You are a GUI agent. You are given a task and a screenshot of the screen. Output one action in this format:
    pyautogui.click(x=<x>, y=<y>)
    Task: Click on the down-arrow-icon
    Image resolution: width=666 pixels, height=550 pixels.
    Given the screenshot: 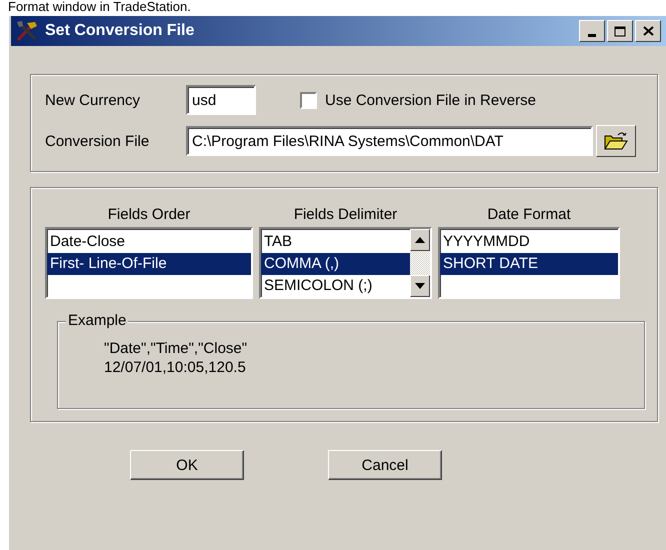 What is the action you would take?
    pyautogui.click(x=420, y=286)
    